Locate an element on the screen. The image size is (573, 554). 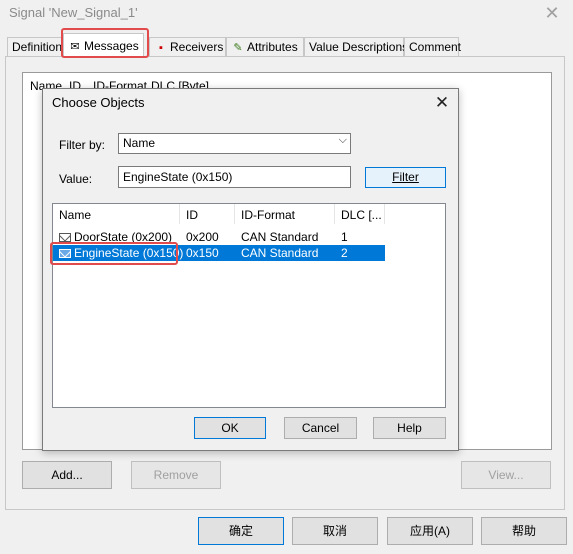
value-label: Value: is located at coordinates (76, 179).